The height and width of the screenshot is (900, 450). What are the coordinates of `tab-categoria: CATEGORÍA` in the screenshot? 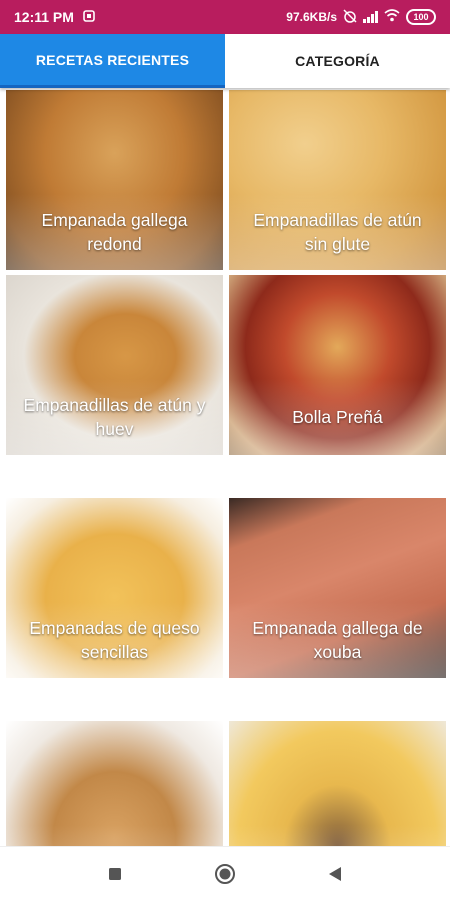 It's located at (337, 61).